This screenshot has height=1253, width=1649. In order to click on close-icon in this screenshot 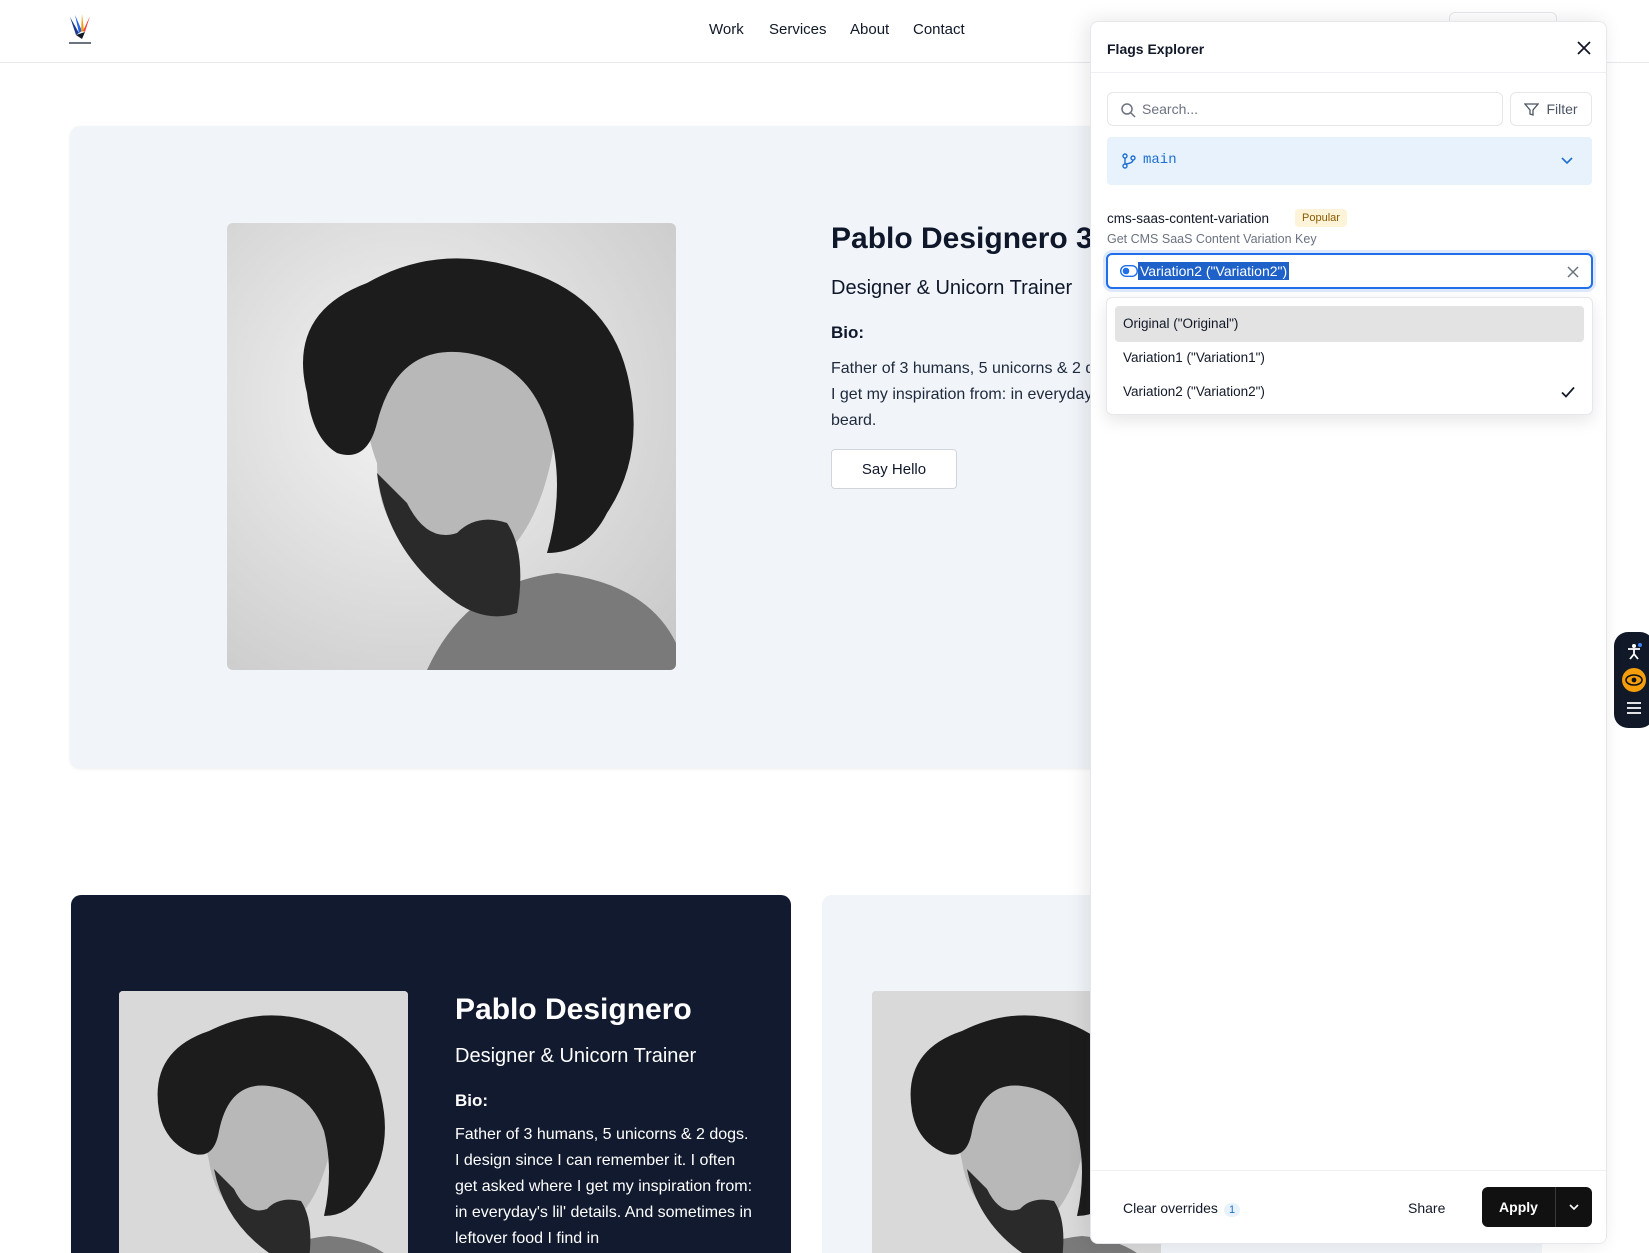, I will do `click(1584, 48)`.